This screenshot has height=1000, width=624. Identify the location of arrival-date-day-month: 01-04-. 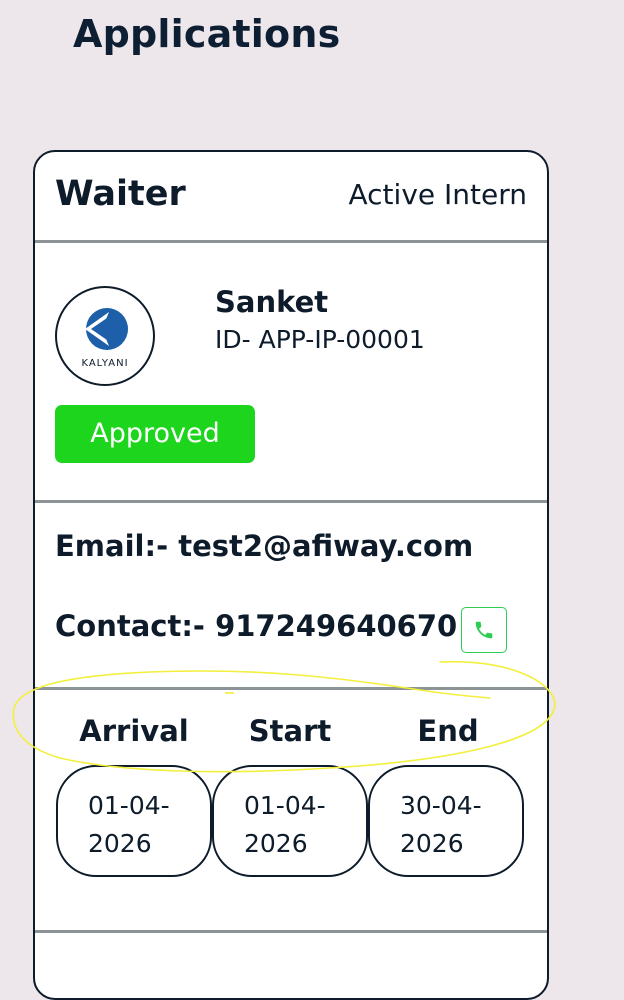
(129, 805).